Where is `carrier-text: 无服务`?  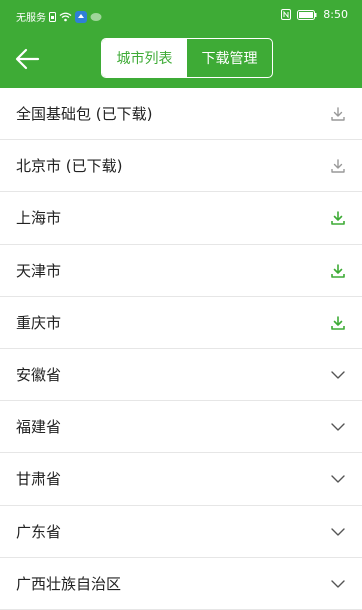 carrier-text: 无服务 is located at coordinates (31, 18).